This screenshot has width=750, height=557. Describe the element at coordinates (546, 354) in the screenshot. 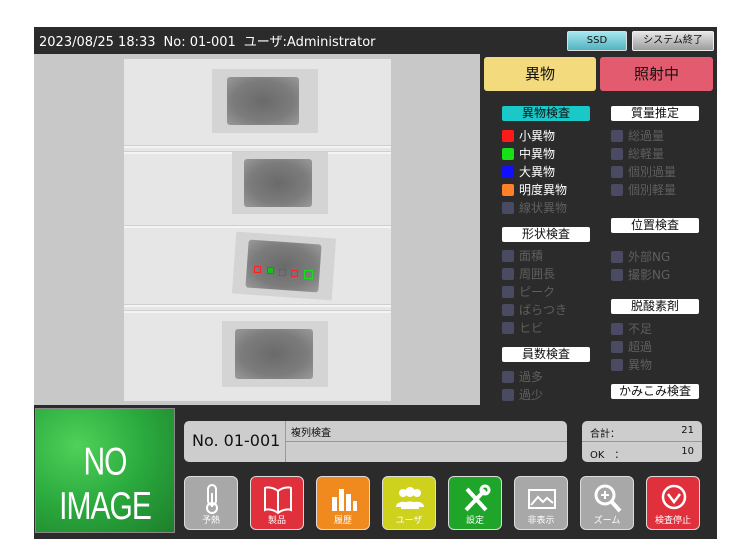

I see `count-inspection-title: 員数検査` at that location.